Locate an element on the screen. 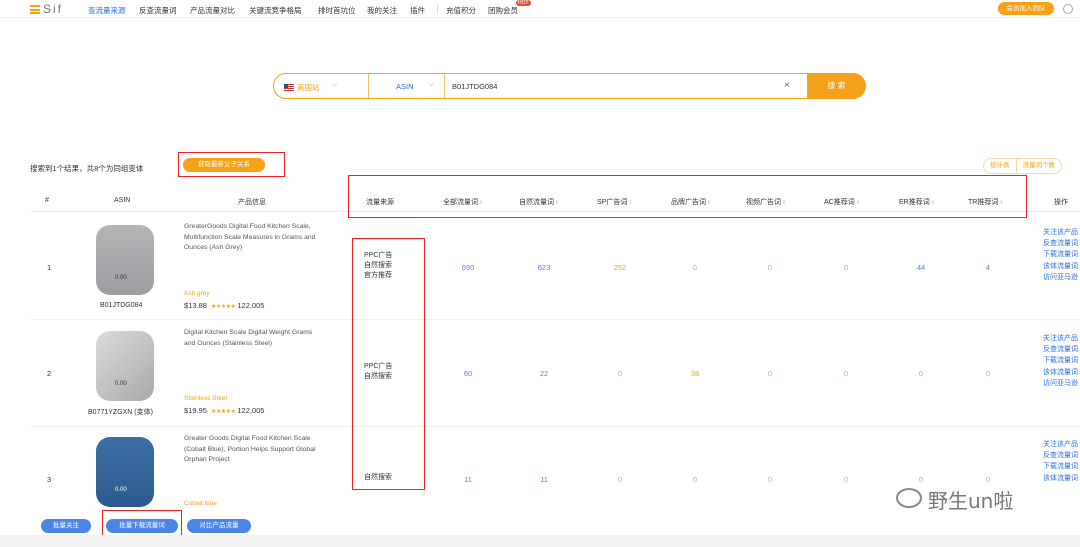 This screenshot has width=1080, height=547. col-asin: ASIN is located at coordinates (122, 200).